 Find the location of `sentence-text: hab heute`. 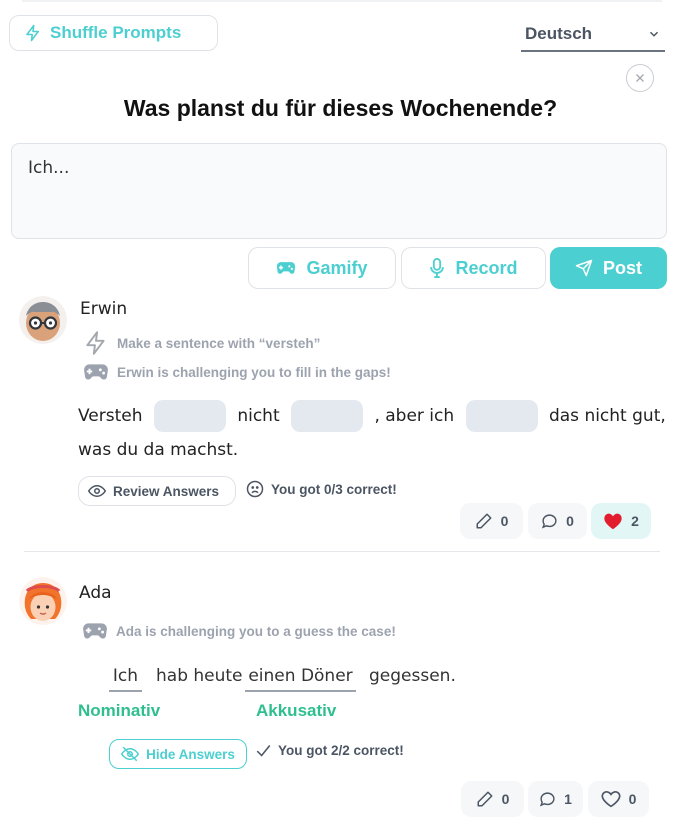

sentence-text: hab heute is located at coordinates (199, 676).